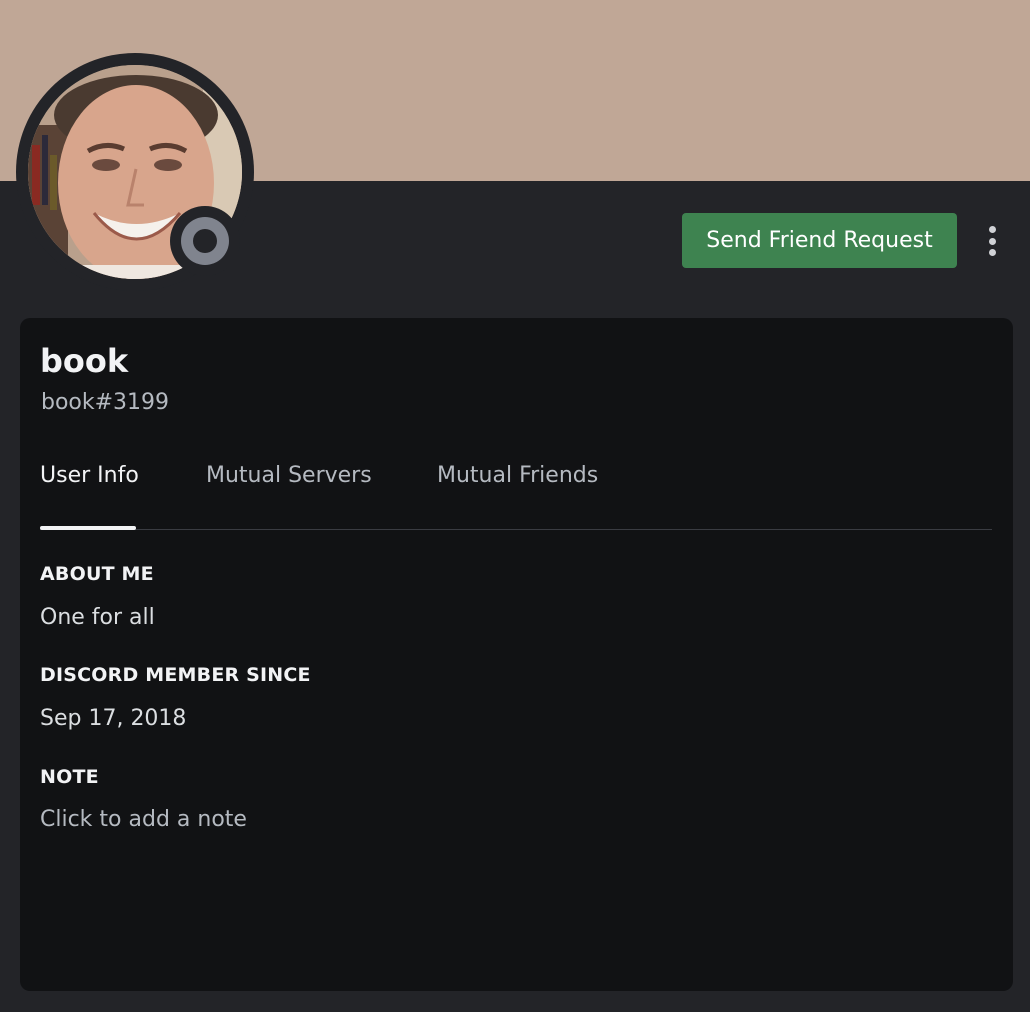  What do you see at coordinates (517, 476) in the screenshot?
I see `tab-mutual-friends: Mutual Friends` at bounding box center [517, 476].